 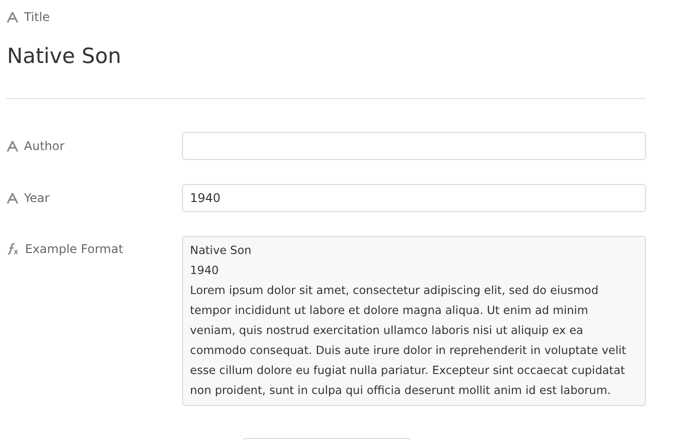 What do you see at coordinates (74, 249) in the screenshot?
I see `field-label: Example Format` at bounding box center [74, 249].